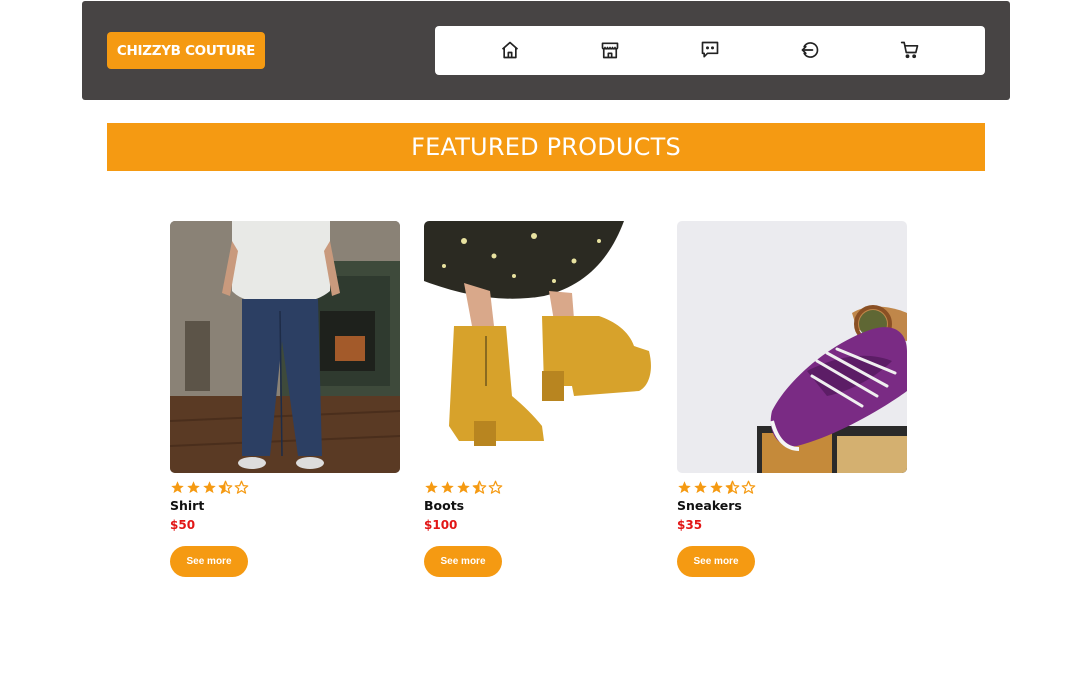 The width and height of the screenshot is (1092, 682). I want to click on chat-icon, so click(710, 49).